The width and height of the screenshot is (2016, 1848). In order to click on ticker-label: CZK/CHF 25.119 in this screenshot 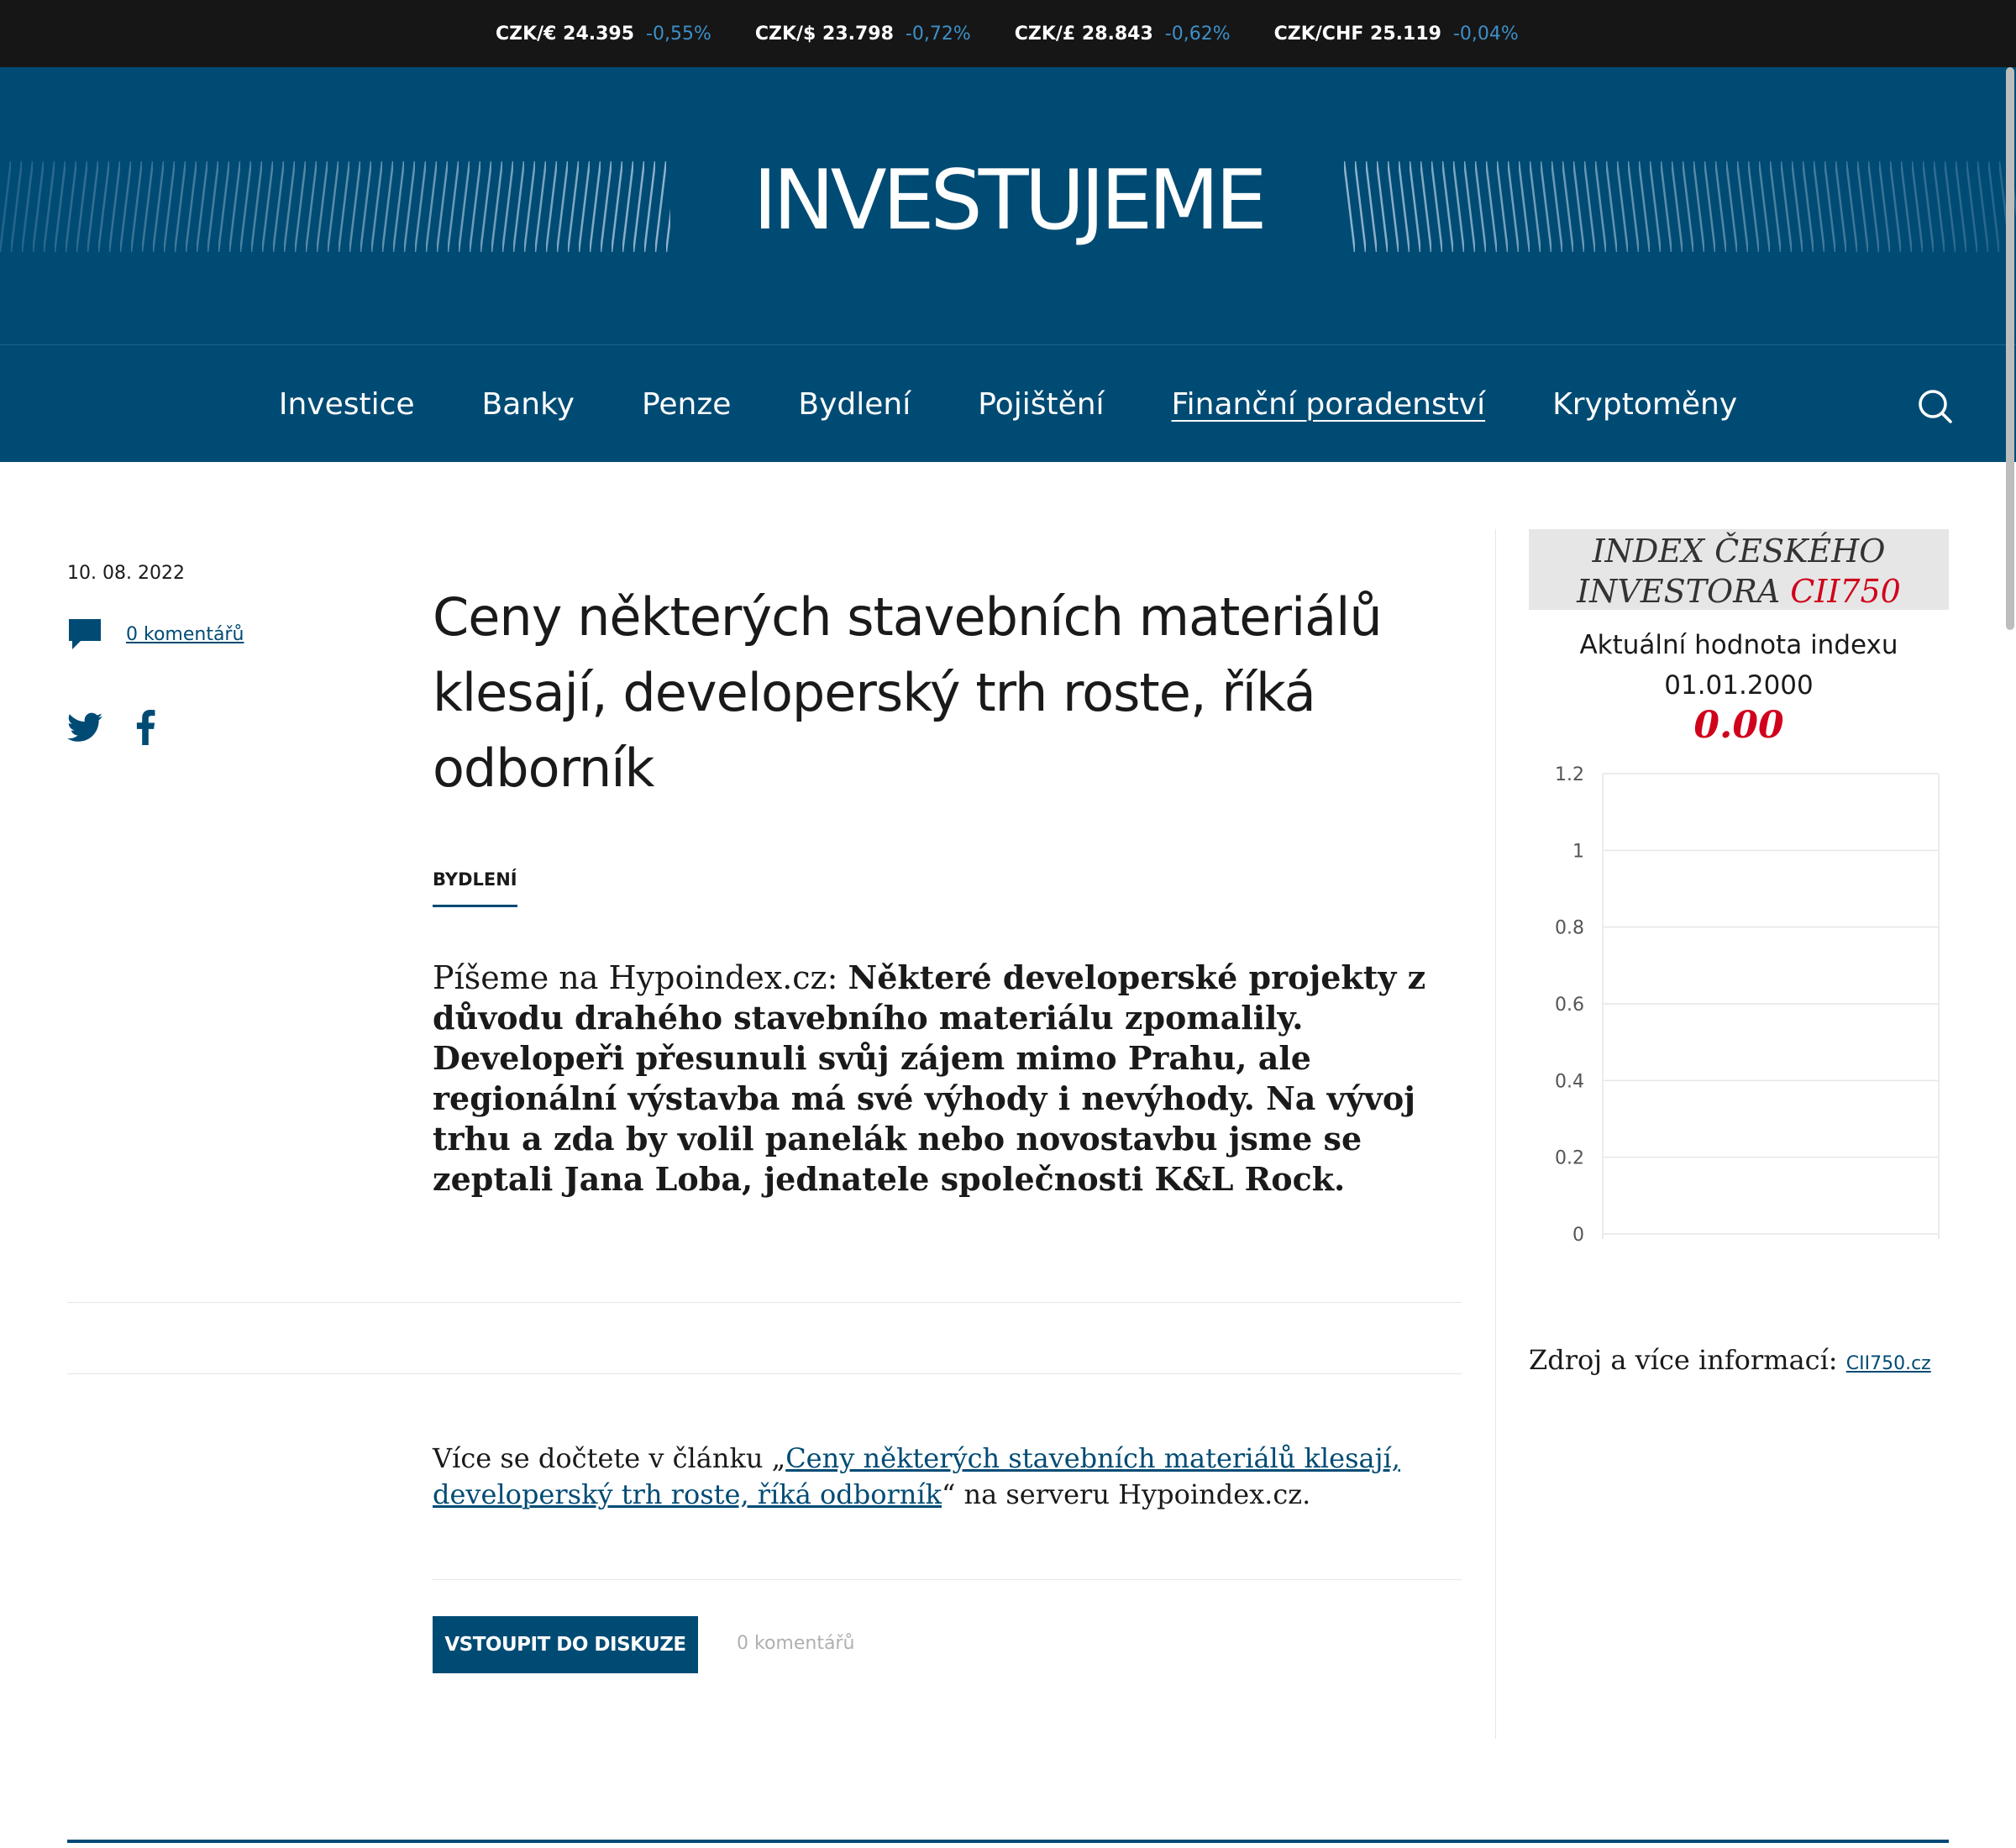, I will do `click(1357, 34)`.